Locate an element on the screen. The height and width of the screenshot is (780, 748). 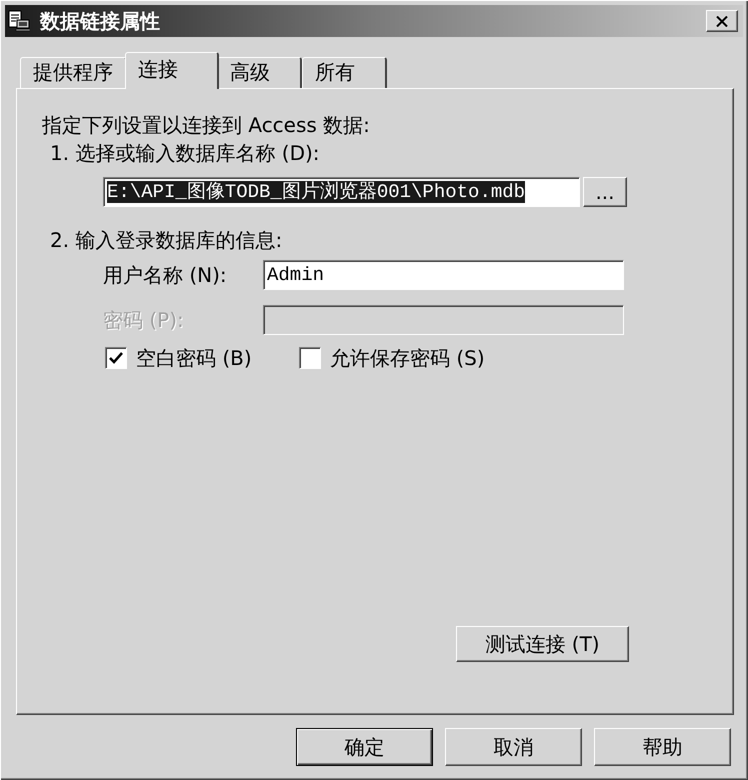
dialog-button: 取消 is located at coordinates (513, 747).